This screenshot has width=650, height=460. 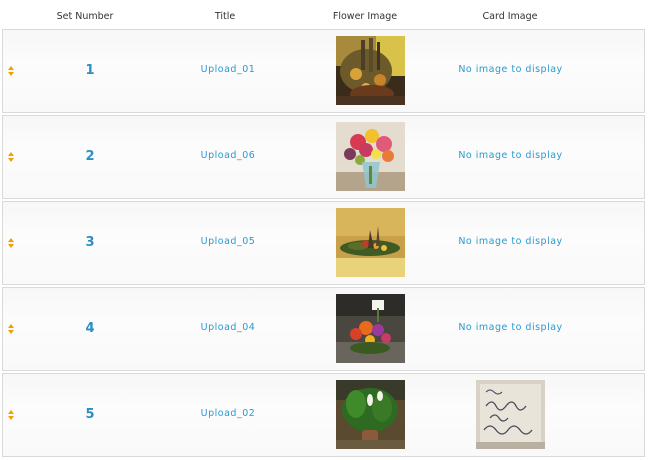 What do you see at coordinates (325, 15) in the screenshot?
I see `table-header: Set Number Title Flower Image Card Image` at bounding box center [325, 15].